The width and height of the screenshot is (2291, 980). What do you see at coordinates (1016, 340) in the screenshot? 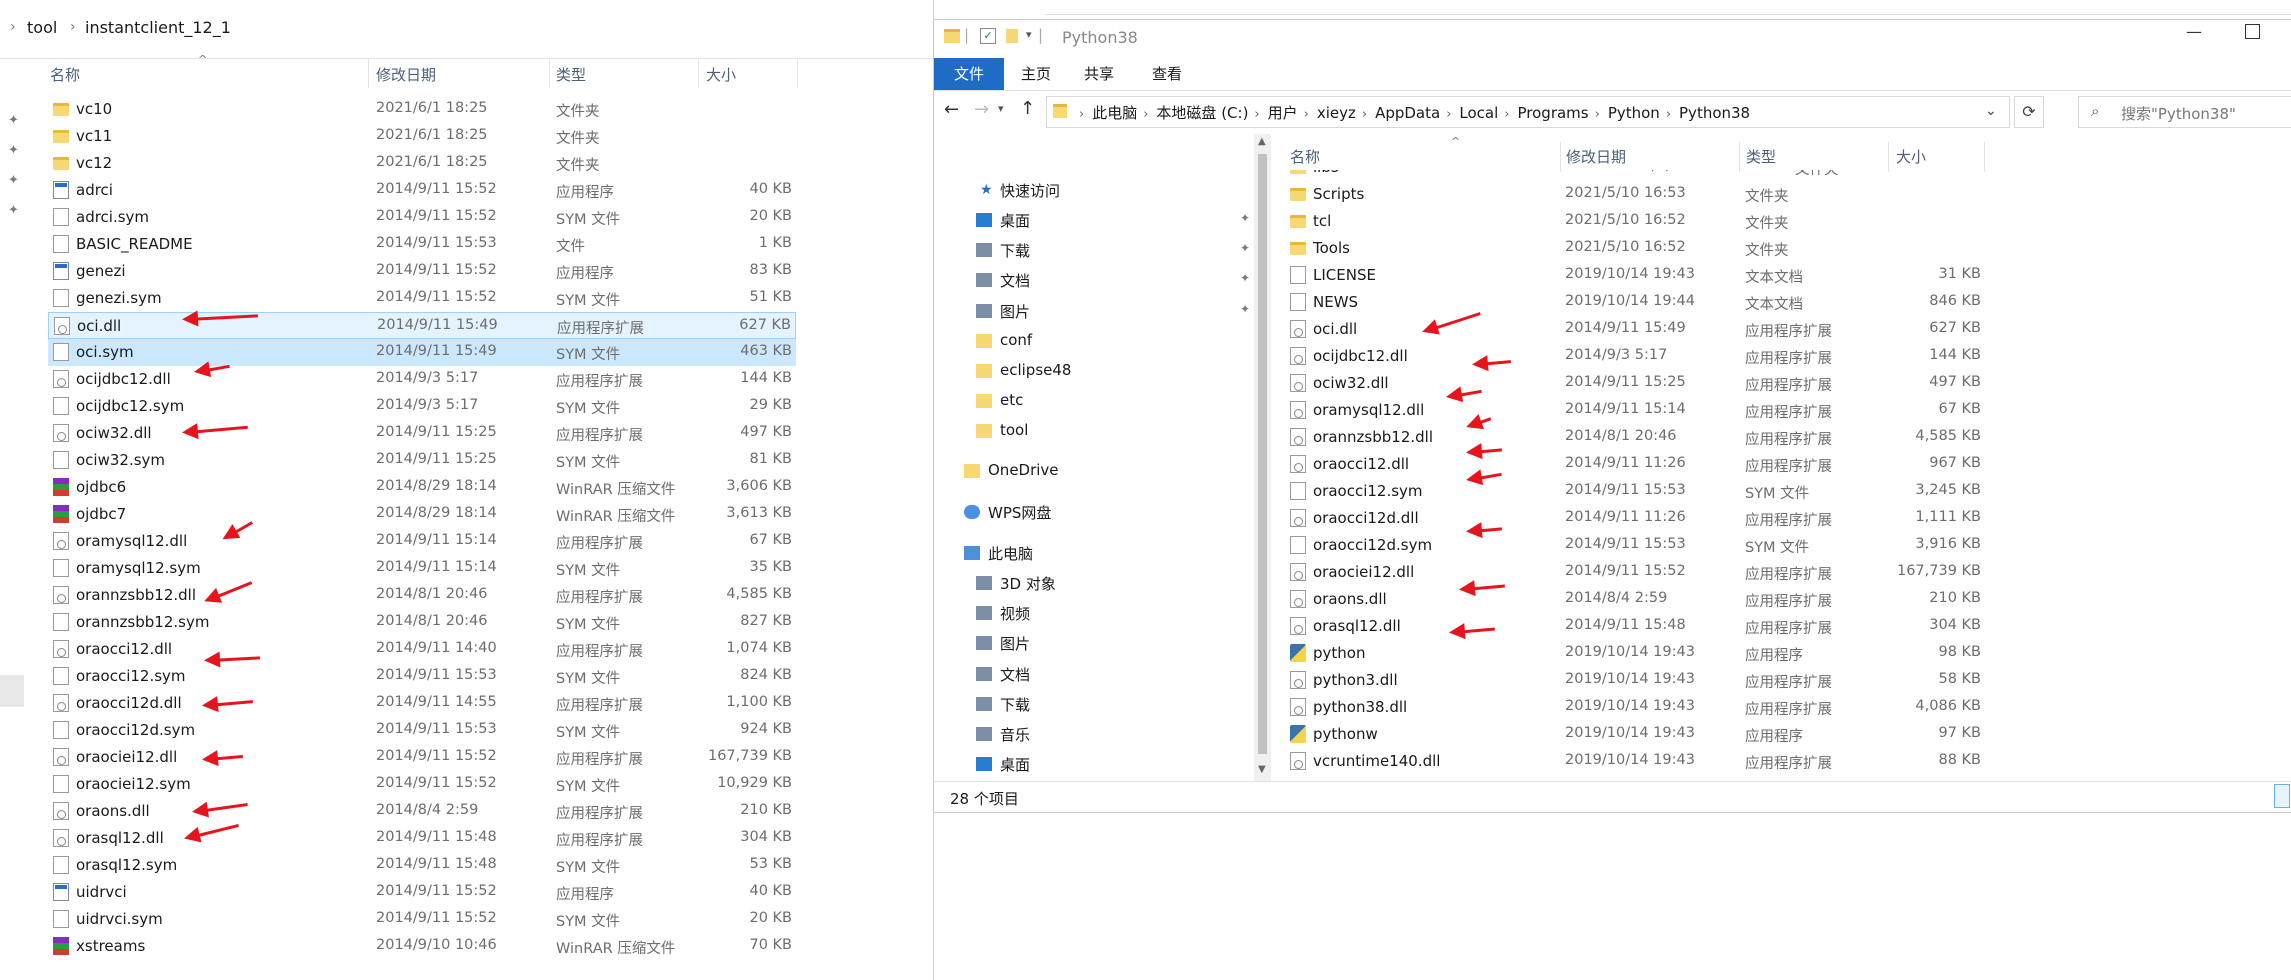
I see `nav-item: conf` at bounding box center [1016, 340].